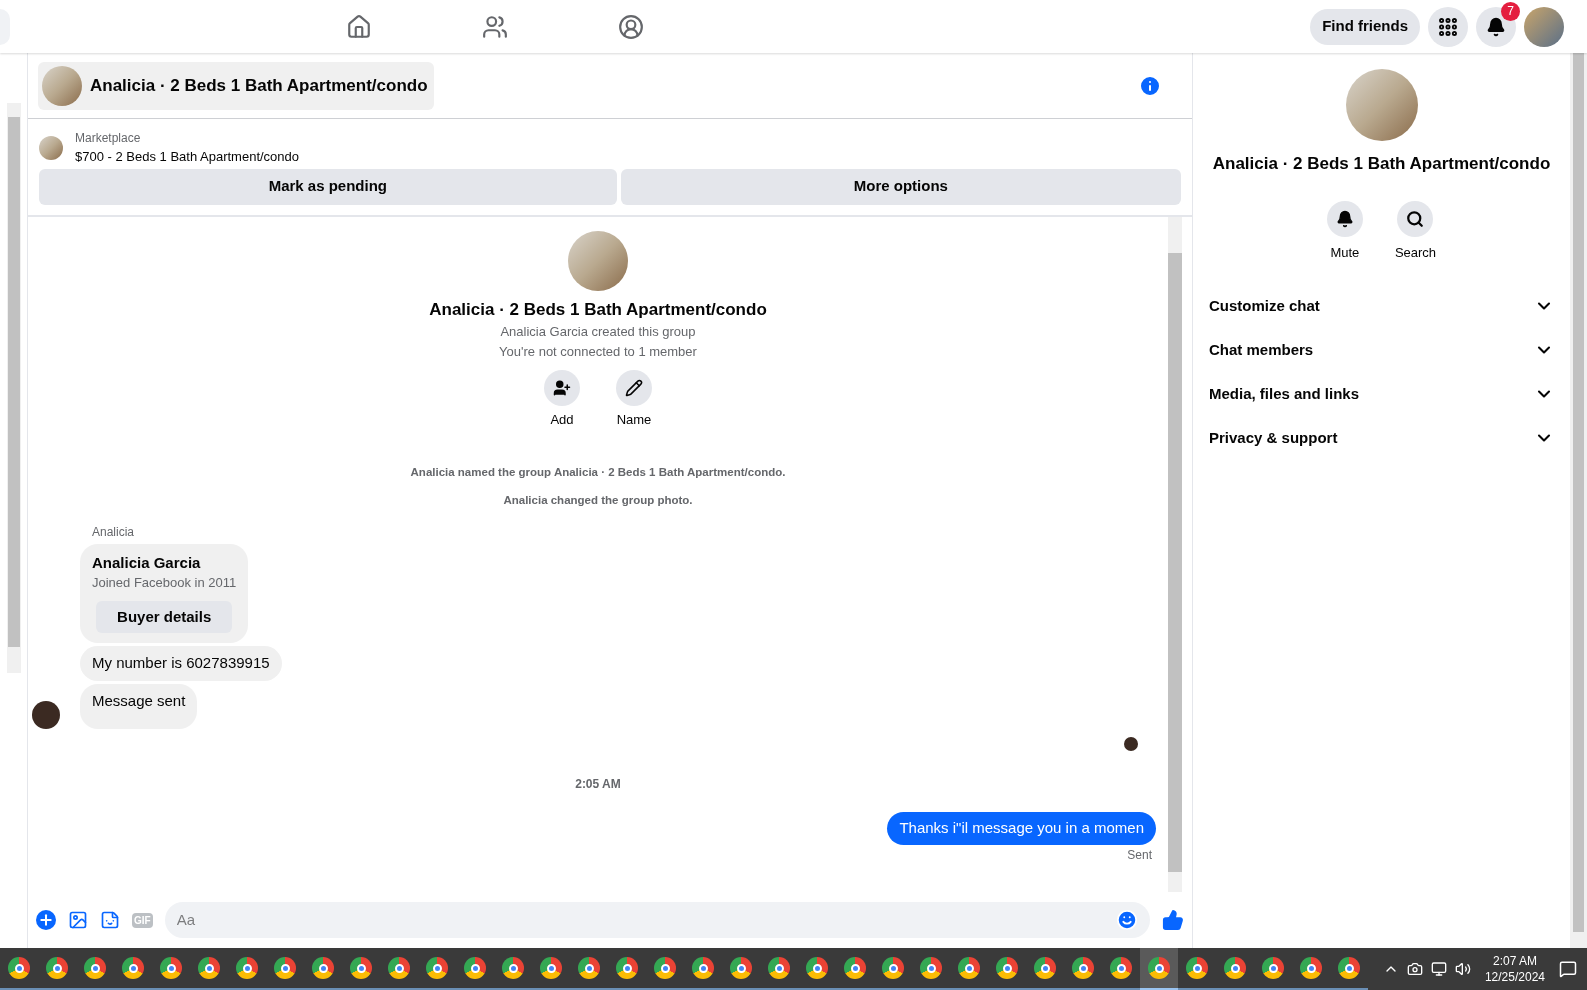 This screenshot has height=990, width=1587. What do you see at coordinates (139, 706) in the screenshot?
I see `message-bubble: Message sent` at bounding box center [139, 706].